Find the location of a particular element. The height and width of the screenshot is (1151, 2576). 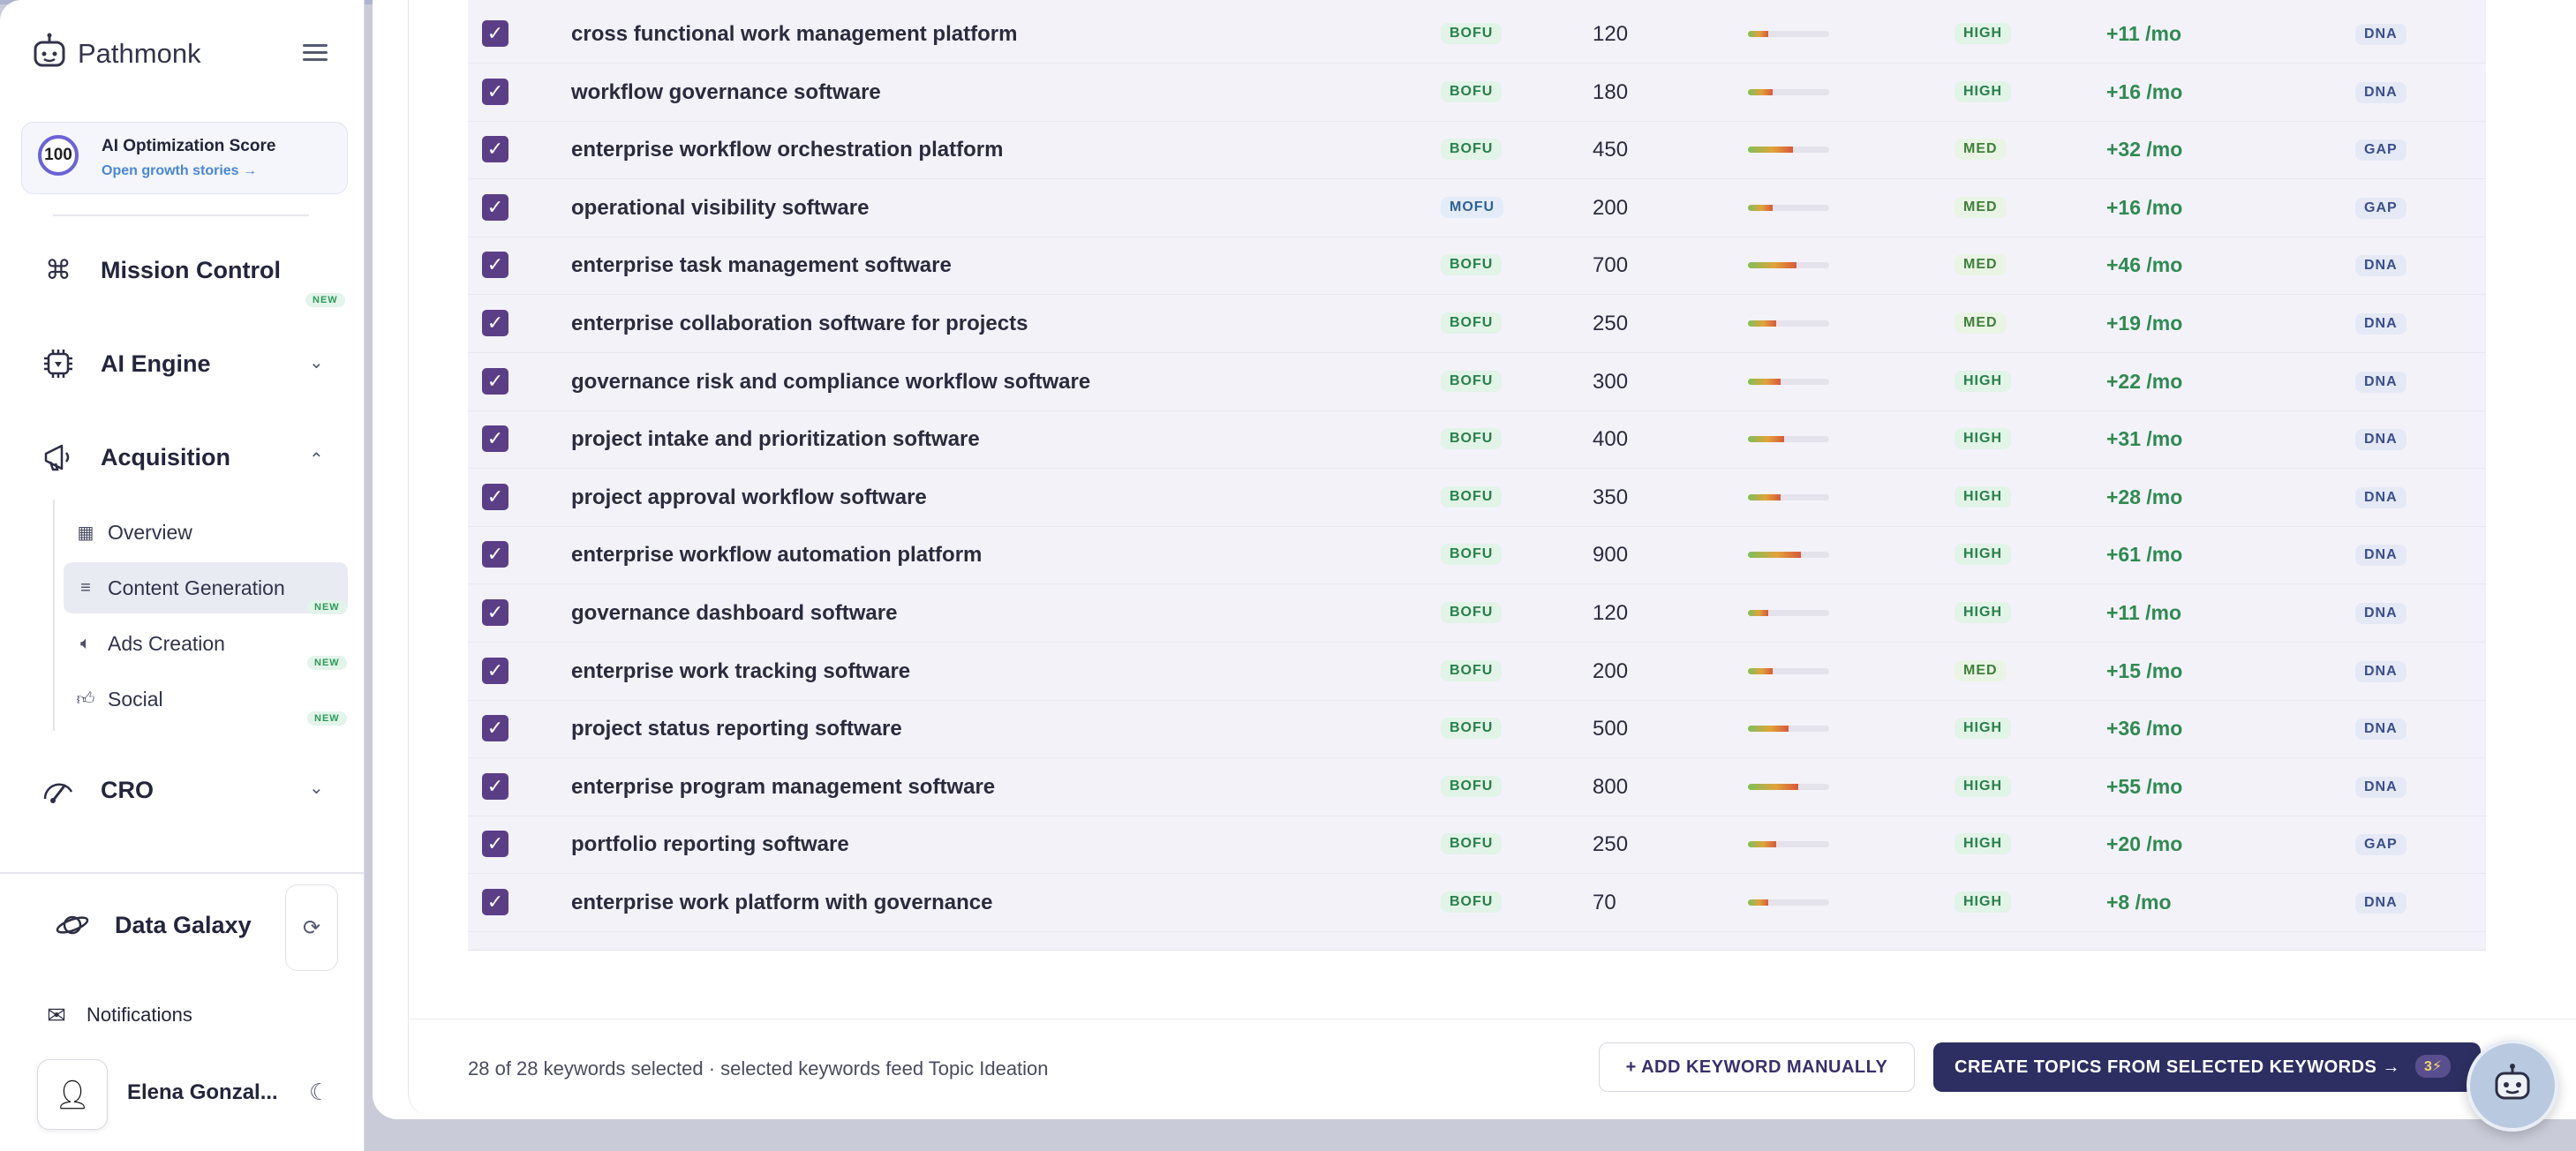

keyword-text: operational visibility software is located at coordinates (721, 207).